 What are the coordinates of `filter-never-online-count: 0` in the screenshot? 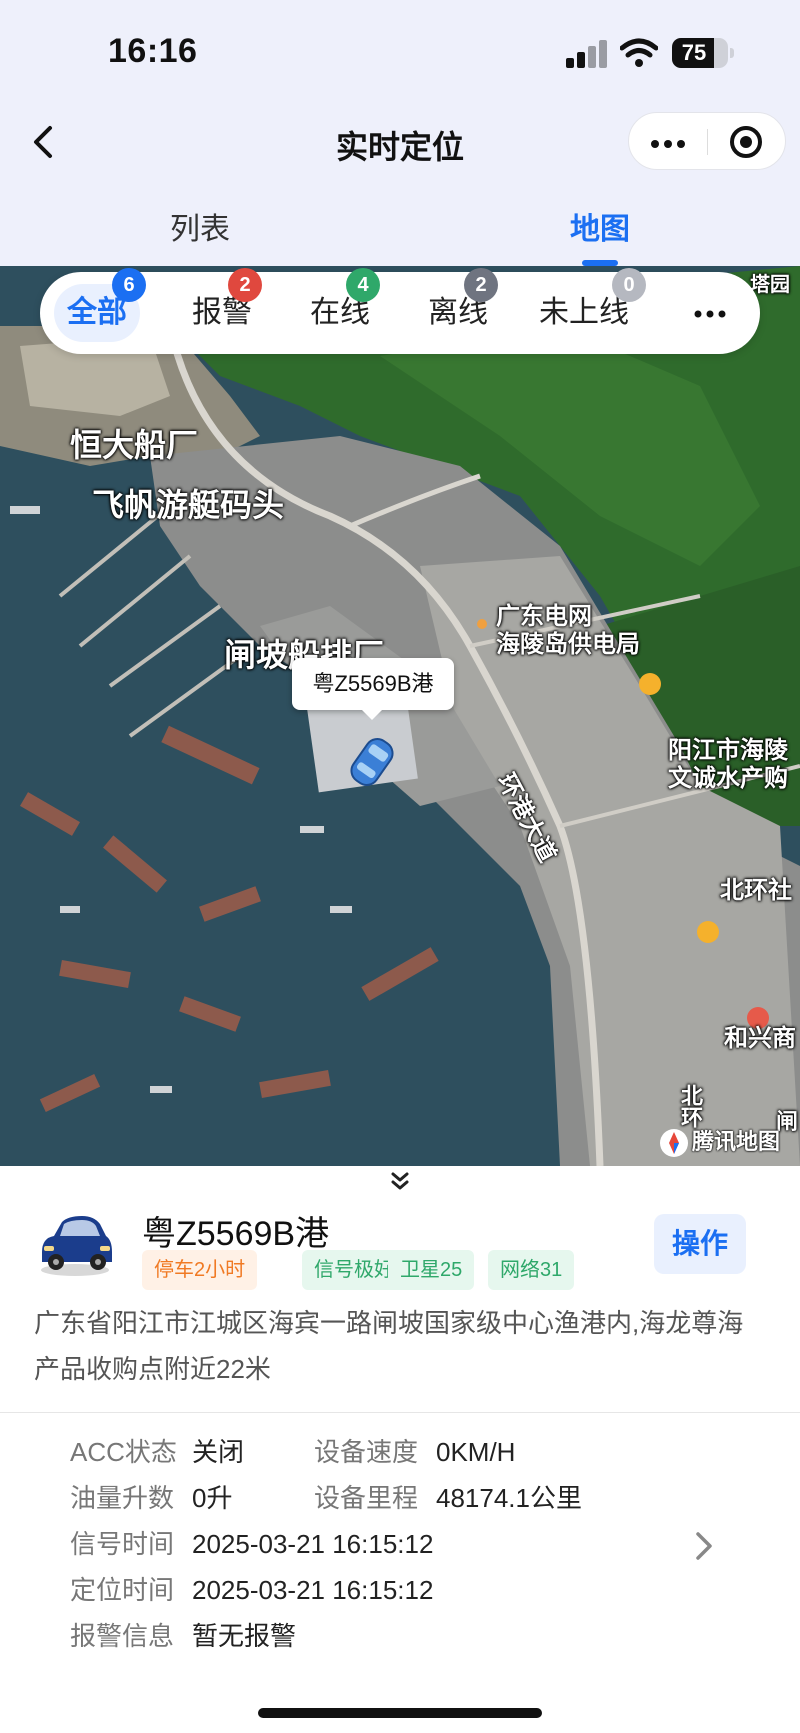 It's located at (629, 285).